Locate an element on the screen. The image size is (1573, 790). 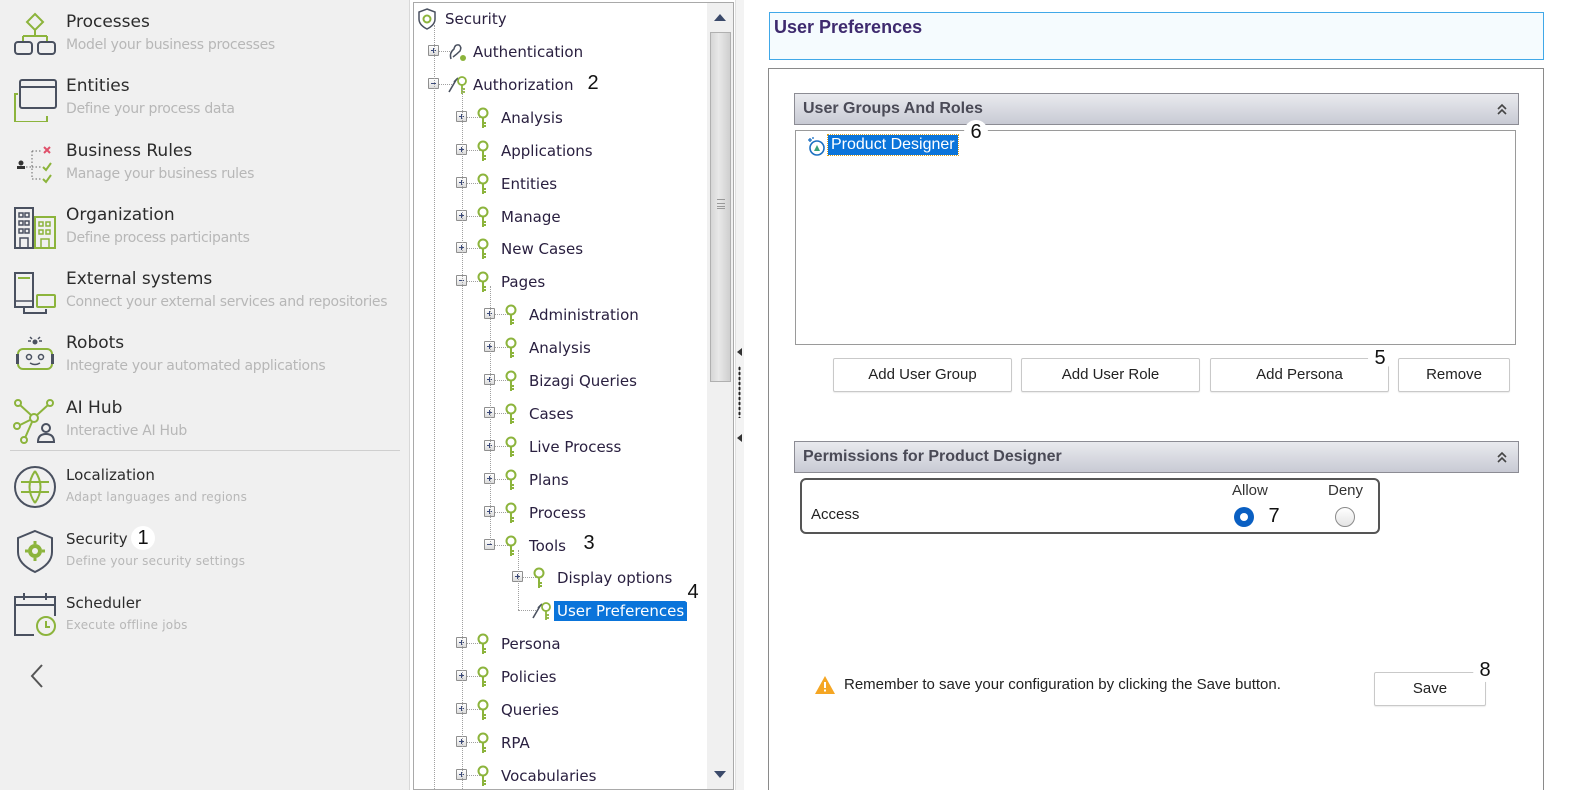
tree-node-label: Authorization is located at coordinates (523, 84).